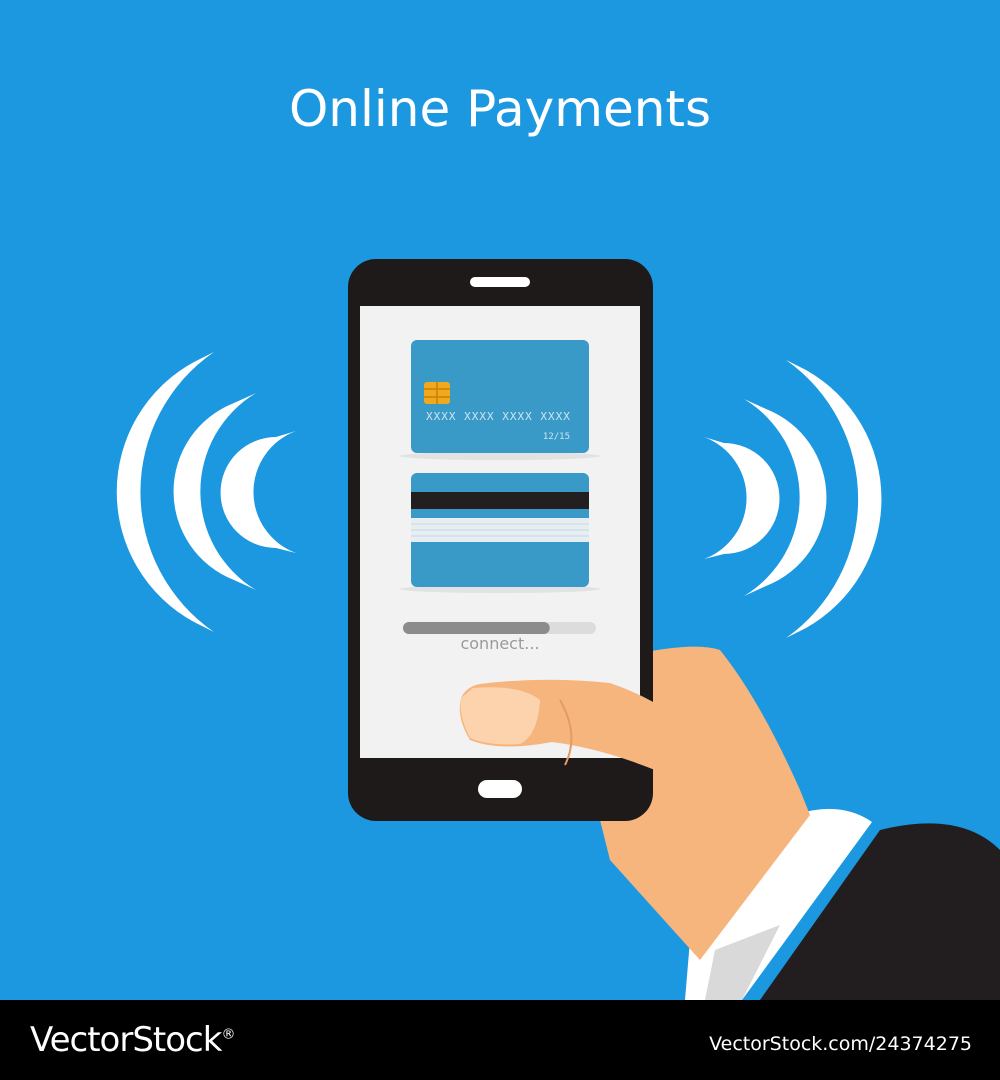 The height and width of the screenshot is (1080, 1000). Describe the element at coordinates (476, 628) in the screenshot. I see `progress-fill` at that location.